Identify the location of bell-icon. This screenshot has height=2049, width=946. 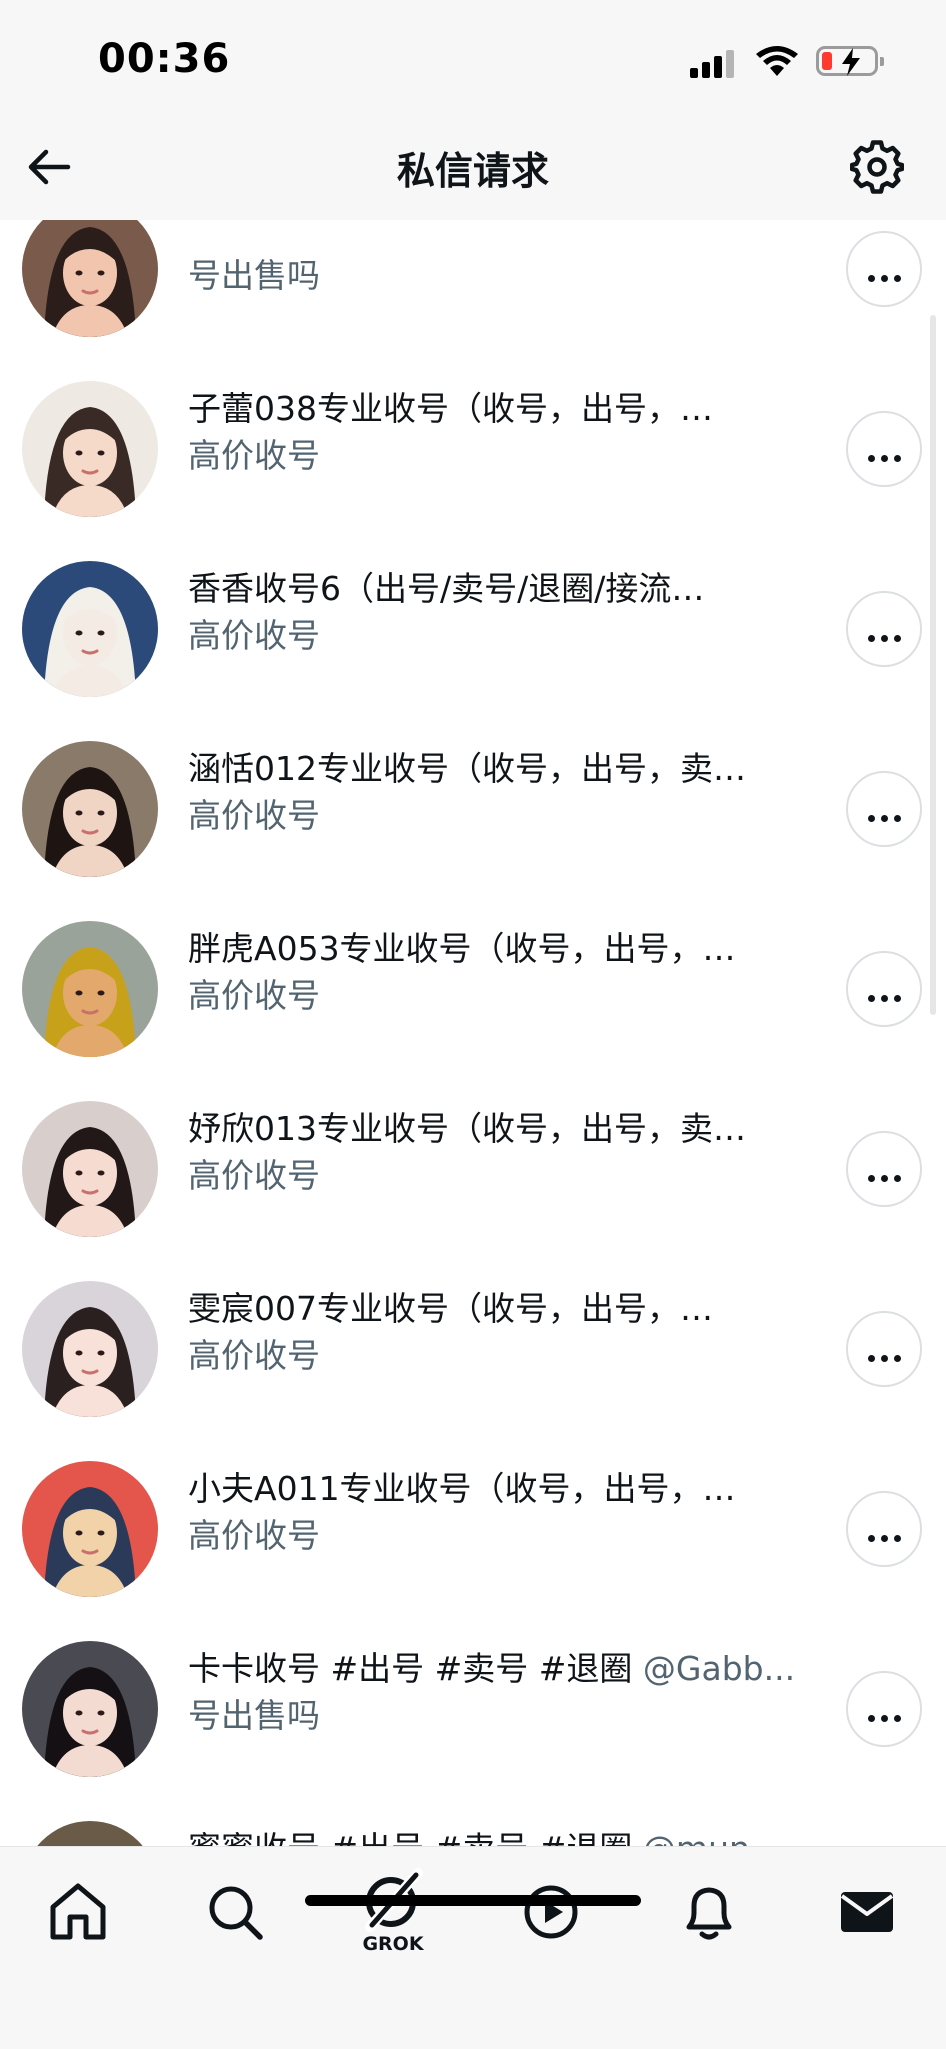
(709, 1912).